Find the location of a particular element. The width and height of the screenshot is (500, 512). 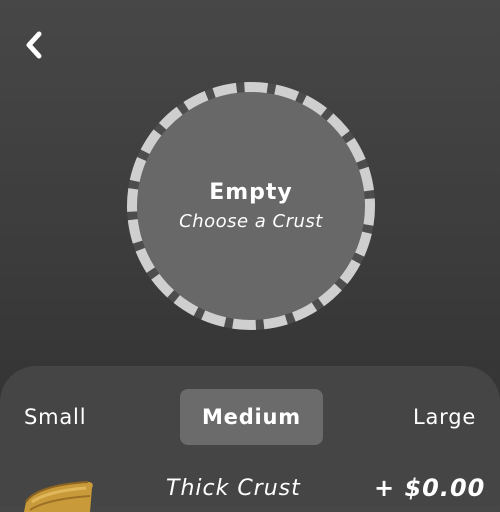

size-large-button: Large is located at coordinates (444, 417).